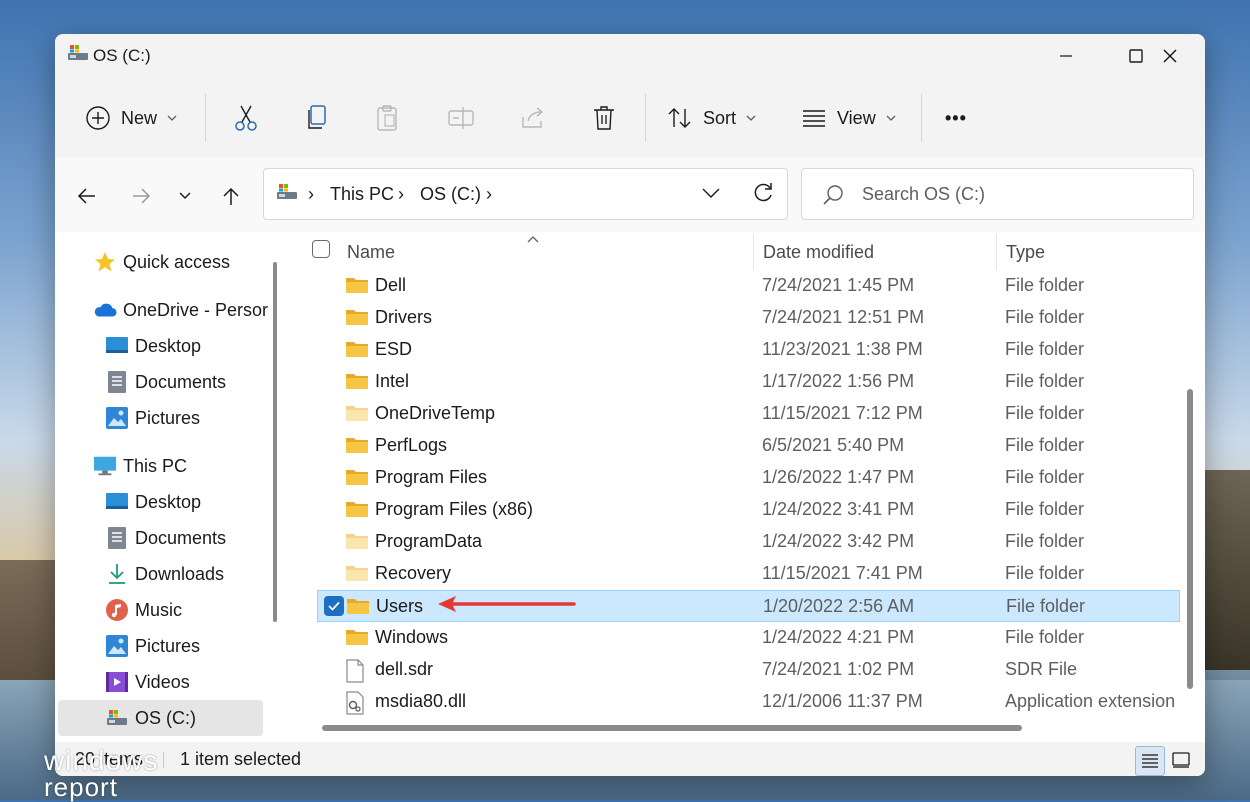  I want to click on see-more-button: •••, so click(956, 118).